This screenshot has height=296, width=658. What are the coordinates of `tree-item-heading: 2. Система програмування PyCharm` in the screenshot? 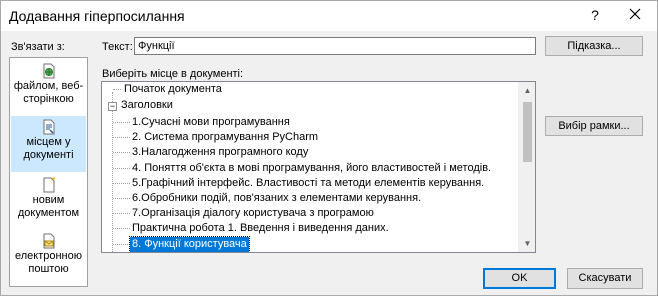 It's located at (225, 137).